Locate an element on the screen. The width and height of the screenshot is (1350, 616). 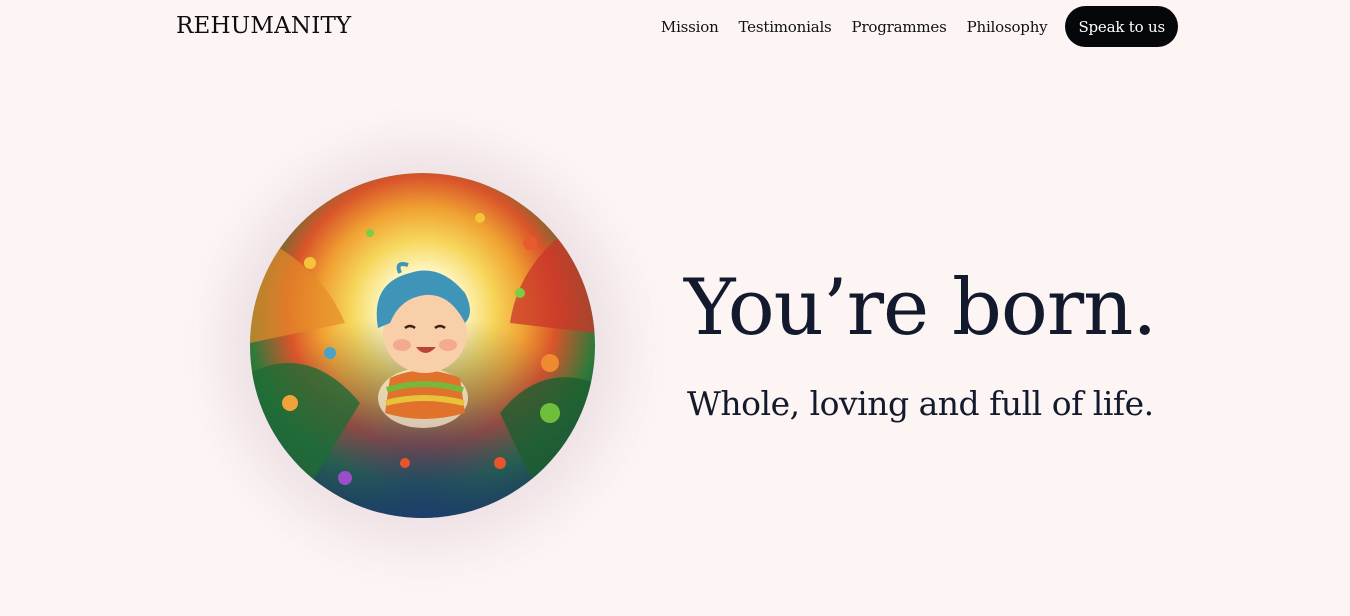
brand-logo: REHUMANITY is located at coordinates (263, 26).